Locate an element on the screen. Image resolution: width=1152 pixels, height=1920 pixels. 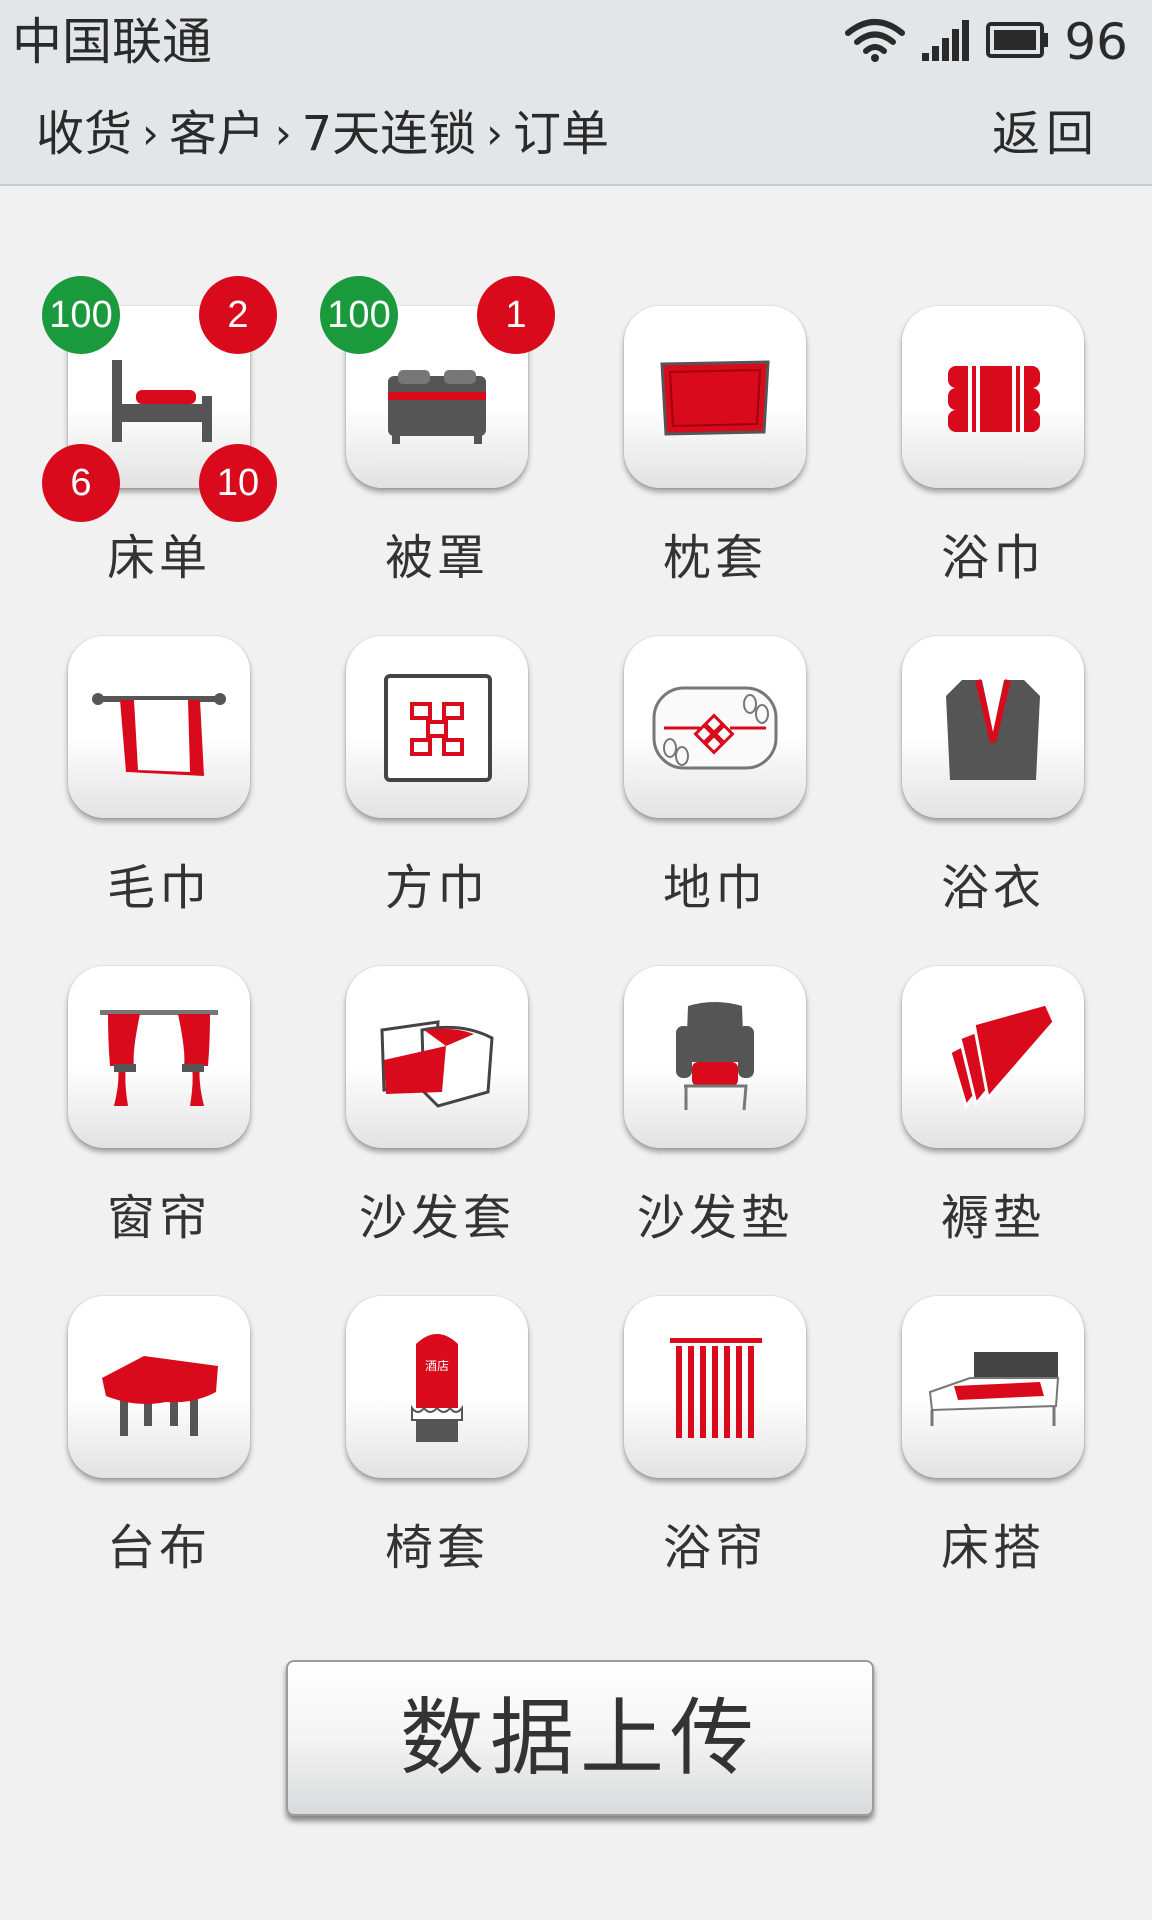
bath-towel-icon is located at coordinates (994, 399).